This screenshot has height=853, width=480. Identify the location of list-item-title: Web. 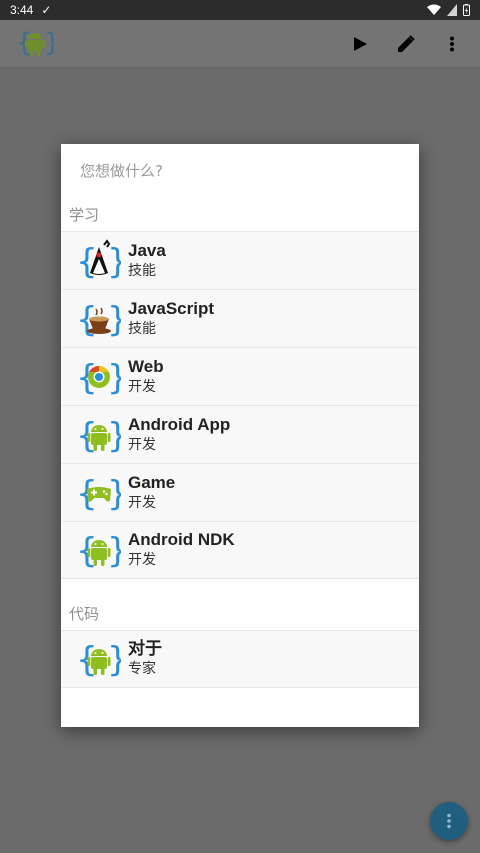
(146, 366).